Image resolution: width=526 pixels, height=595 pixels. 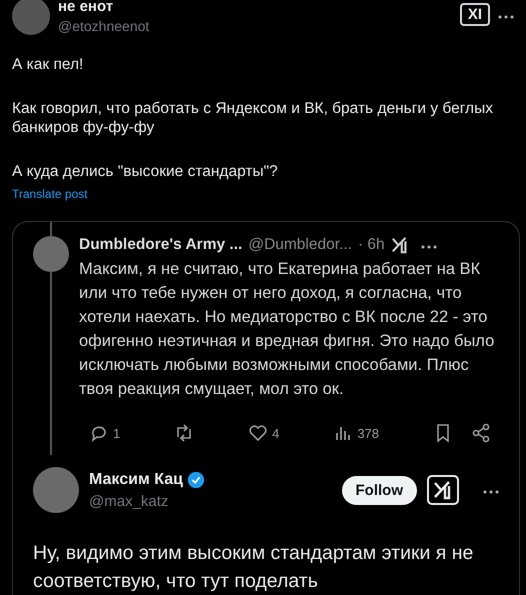 What do you see at coordinates (258, 433) in the screenshot?
I see `heart-icon` at bounding box center [258, 433].